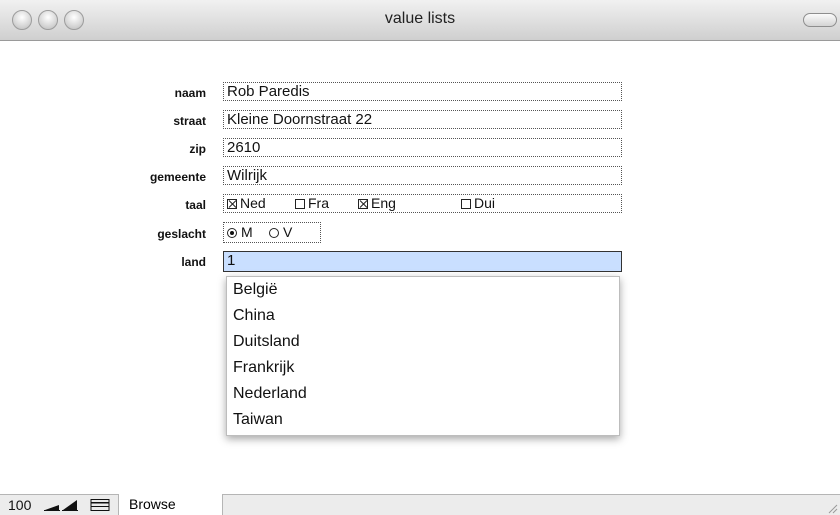 This screenshot has height=515, width=840. Describe the element at coordinates (423, 368) in the screenshot. I see `dropdown-item-frankrijk: Frankrijk` at that location.